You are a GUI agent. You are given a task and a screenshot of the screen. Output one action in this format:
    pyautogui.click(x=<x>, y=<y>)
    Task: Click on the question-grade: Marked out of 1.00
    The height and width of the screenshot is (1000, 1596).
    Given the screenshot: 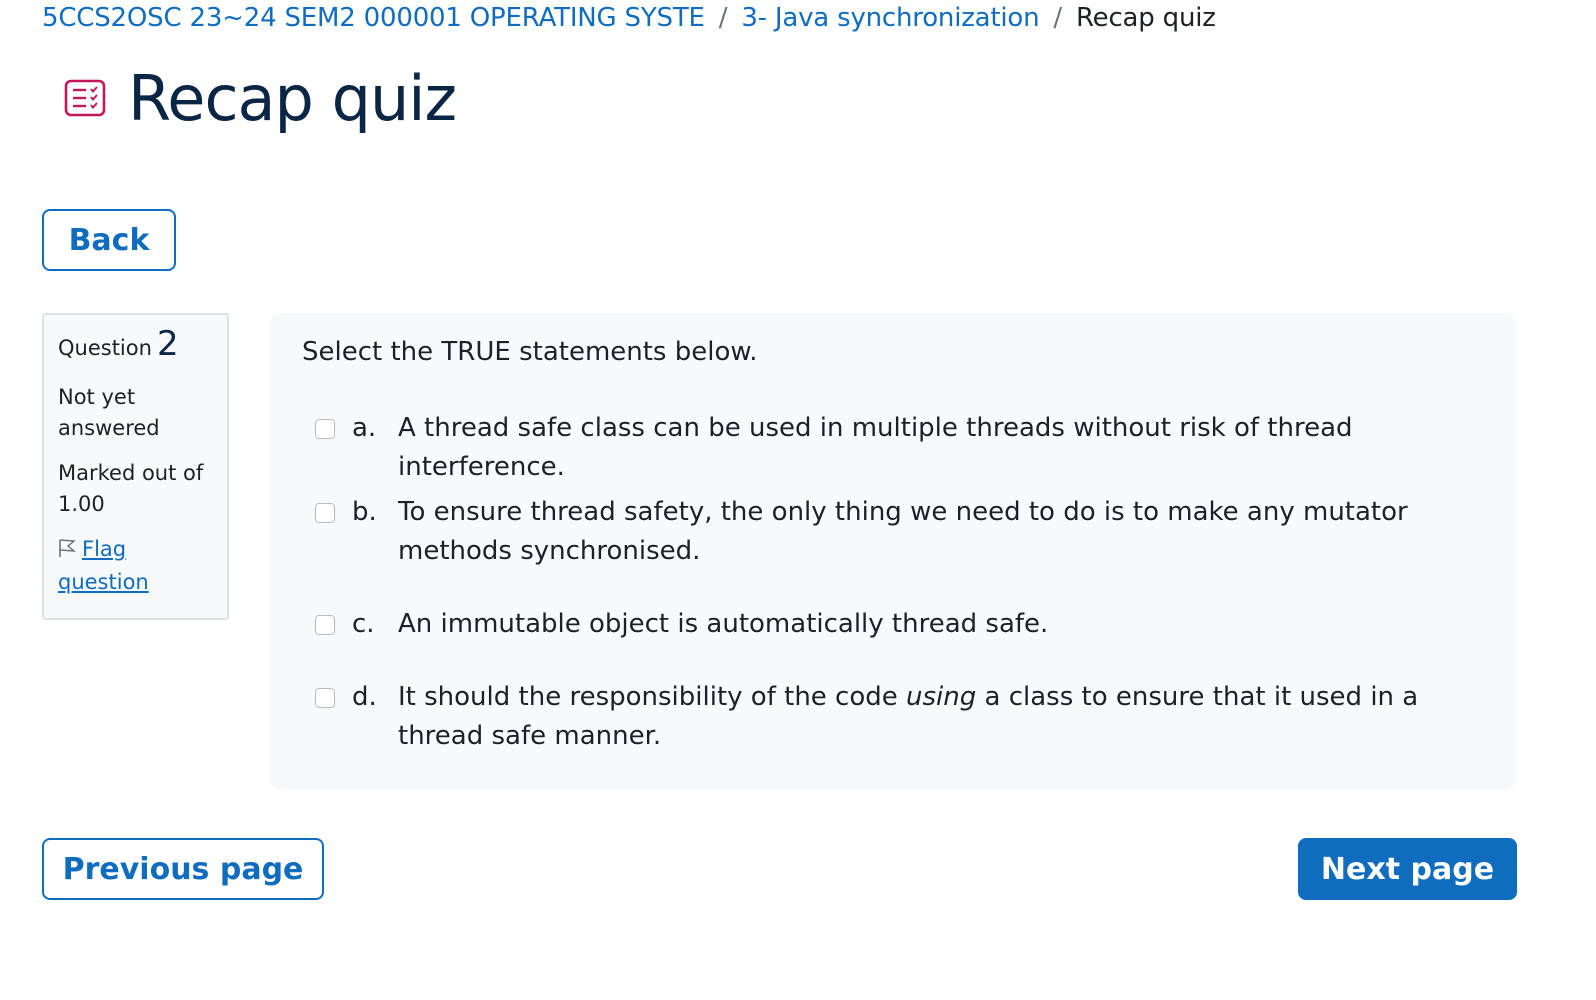 What is the action you would take?
    pyautogui.click(x=131, y=488)
    